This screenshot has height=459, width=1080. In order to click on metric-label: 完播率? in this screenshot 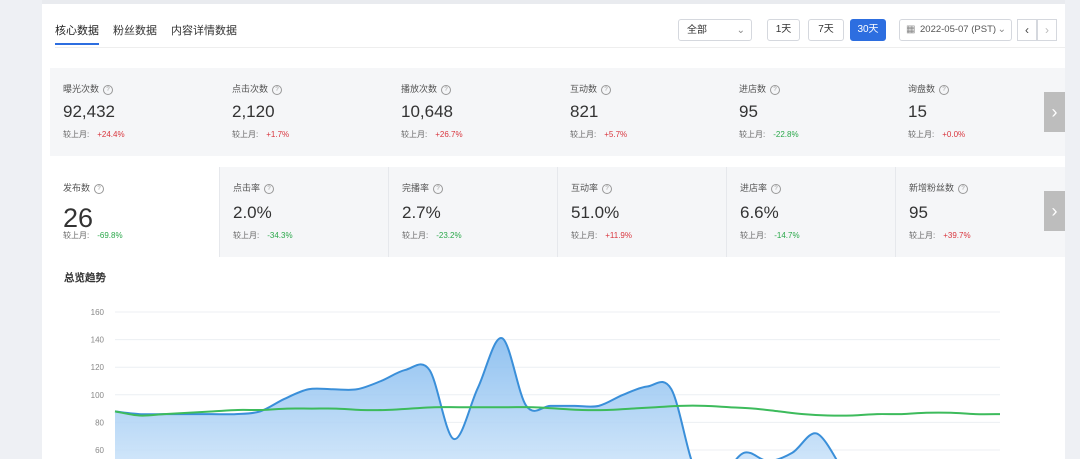, I will do `click(423, 187)`.